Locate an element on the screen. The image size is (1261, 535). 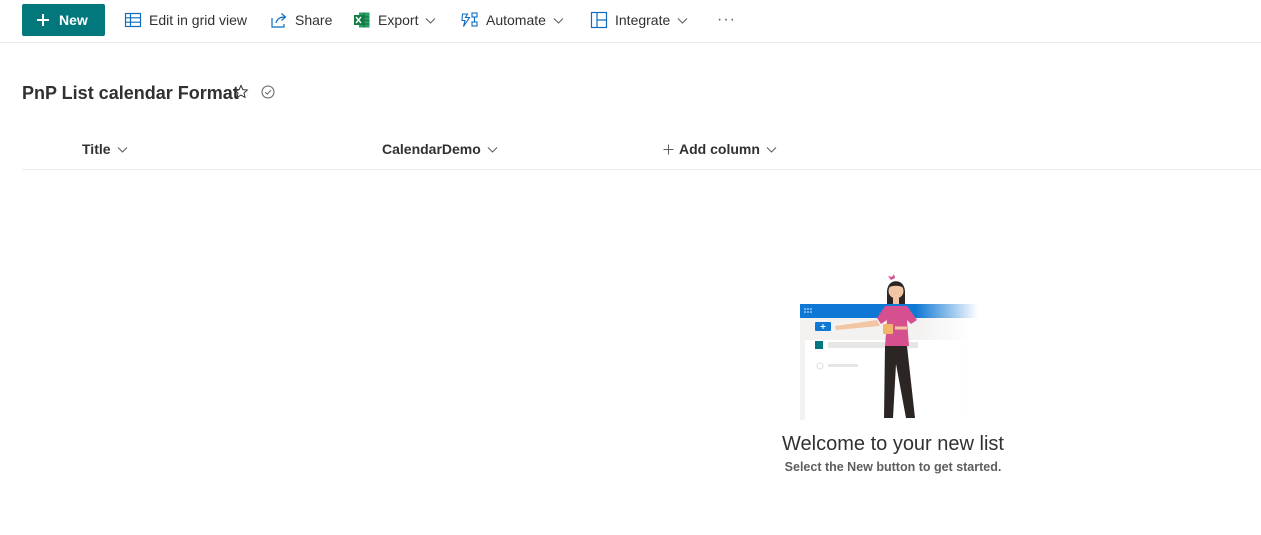
favorite-star-icon is located at coordinates (241, 92).